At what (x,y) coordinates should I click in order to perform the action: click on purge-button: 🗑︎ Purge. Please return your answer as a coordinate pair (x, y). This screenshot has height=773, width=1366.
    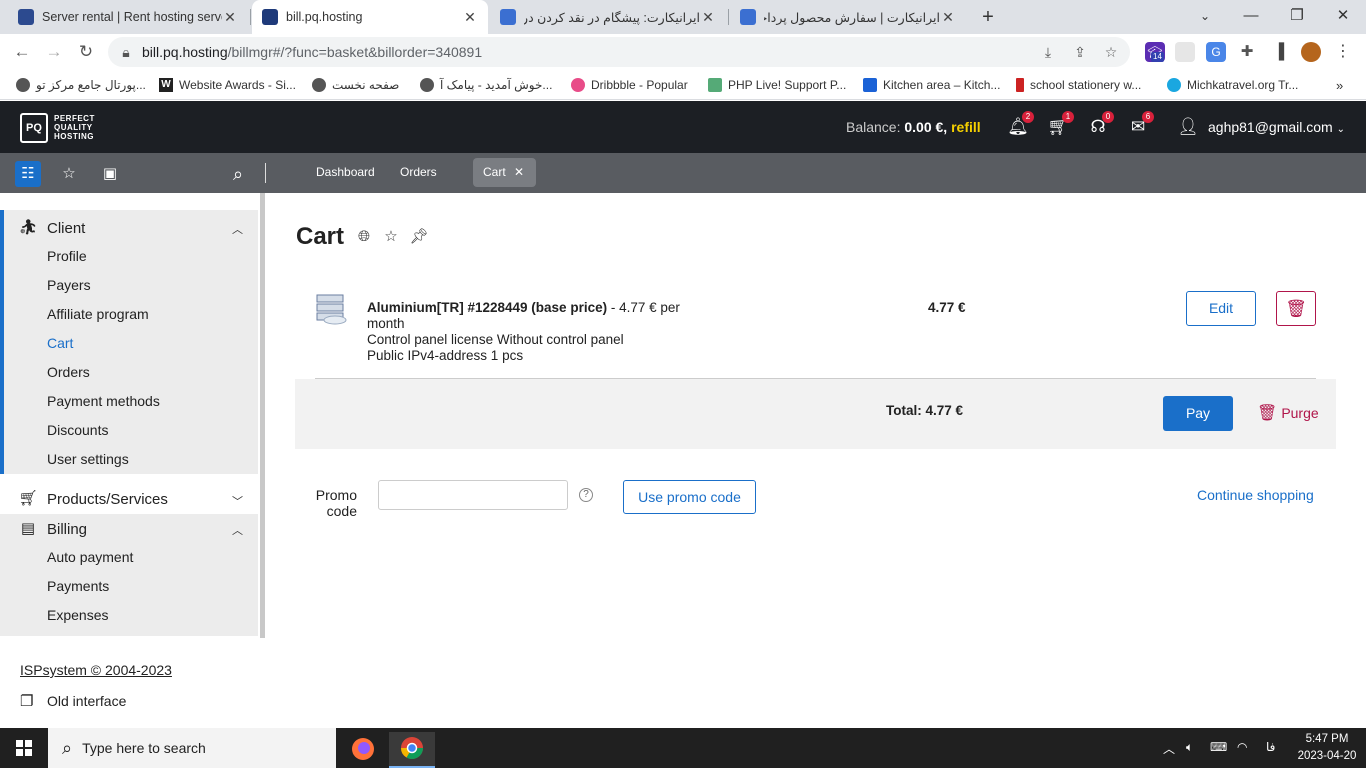
    Looking at the image, I should click on (1288, 413).